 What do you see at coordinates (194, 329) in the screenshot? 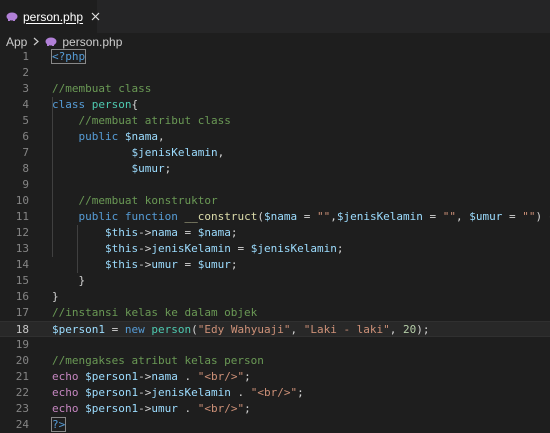
I see `code-token: (` at bounding box center [194, 329].